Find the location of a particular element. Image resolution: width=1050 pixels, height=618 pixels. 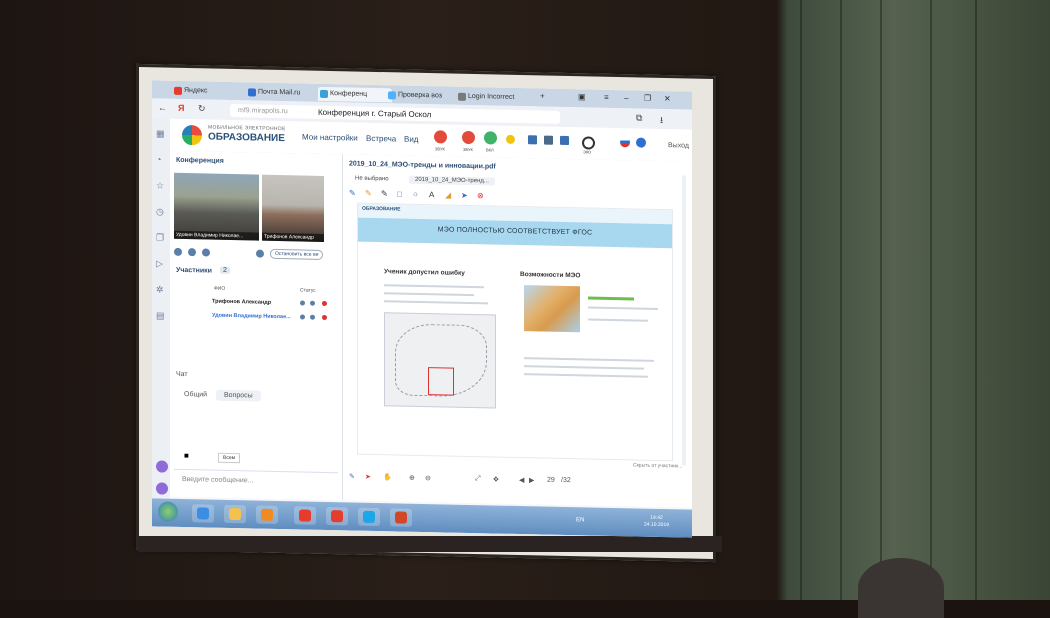

hand-icon: ✋ is located at coordinates (387, 477).